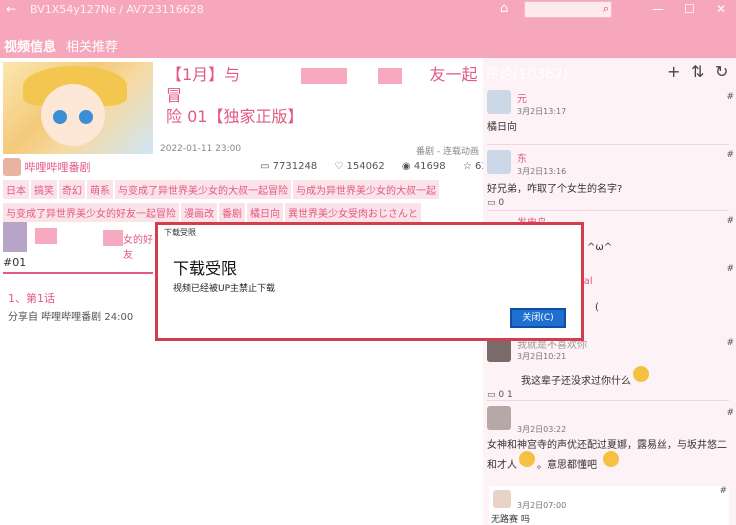 The width and height of the screenshot is (736, 525). I want to click on comment-likes: ▭ 0, so click(495, 203).